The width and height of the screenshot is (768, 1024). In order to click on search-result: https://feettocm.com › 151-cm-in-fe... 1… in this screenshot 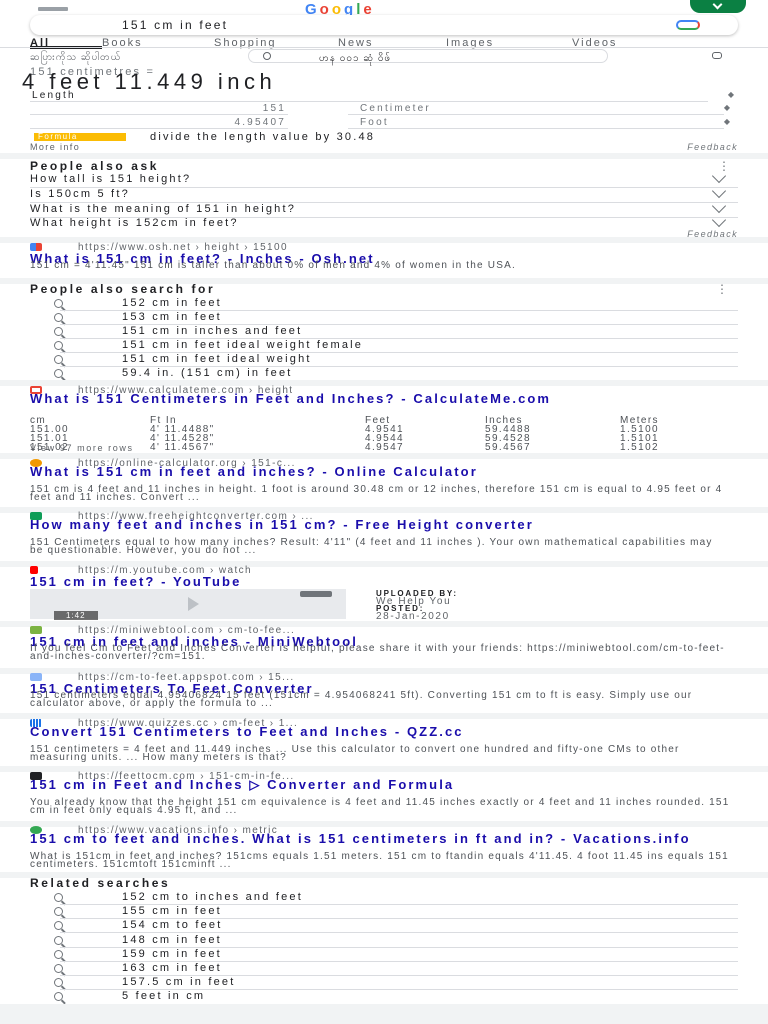, I will do `click(384, 796)`.